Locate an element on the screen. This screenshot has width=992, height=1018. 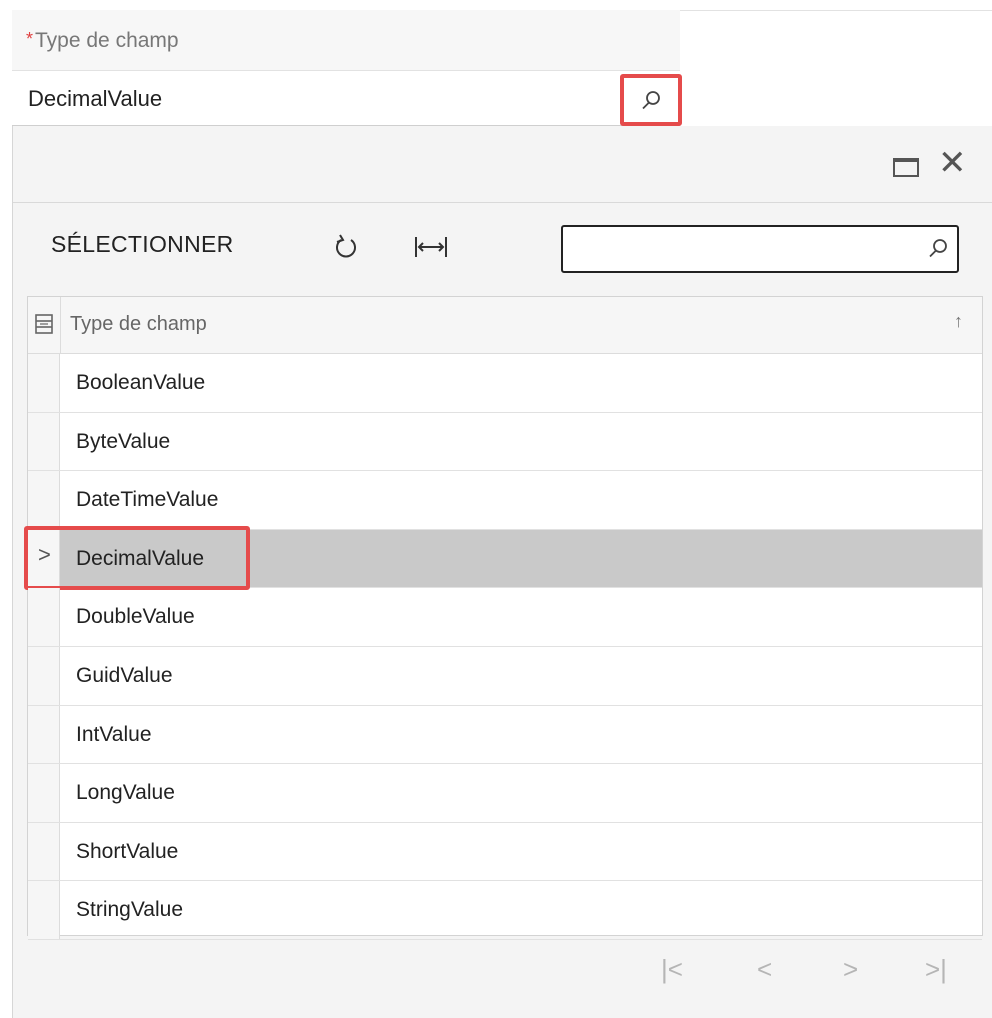
table-row: ByteValue is located at coordinates (505, 442).